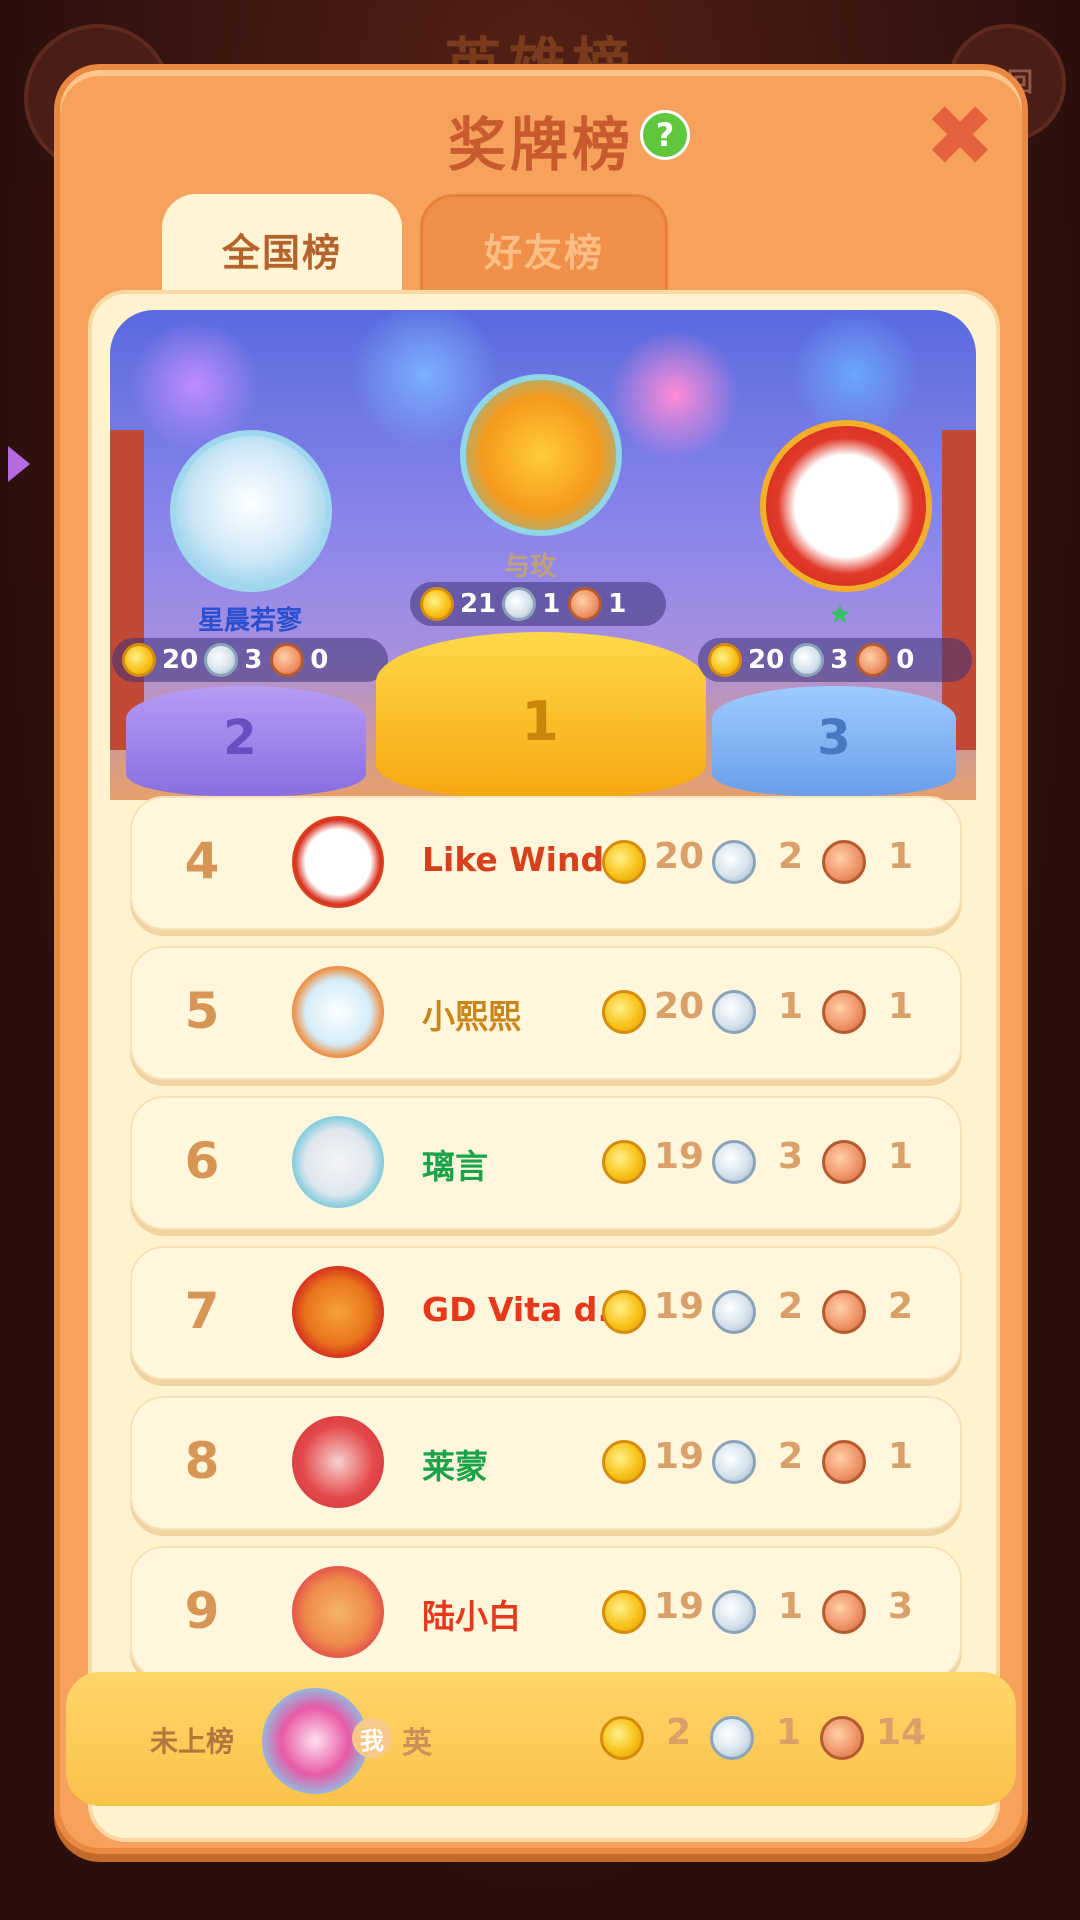  I want to click on first-place-number: 1, so click(540, 721).